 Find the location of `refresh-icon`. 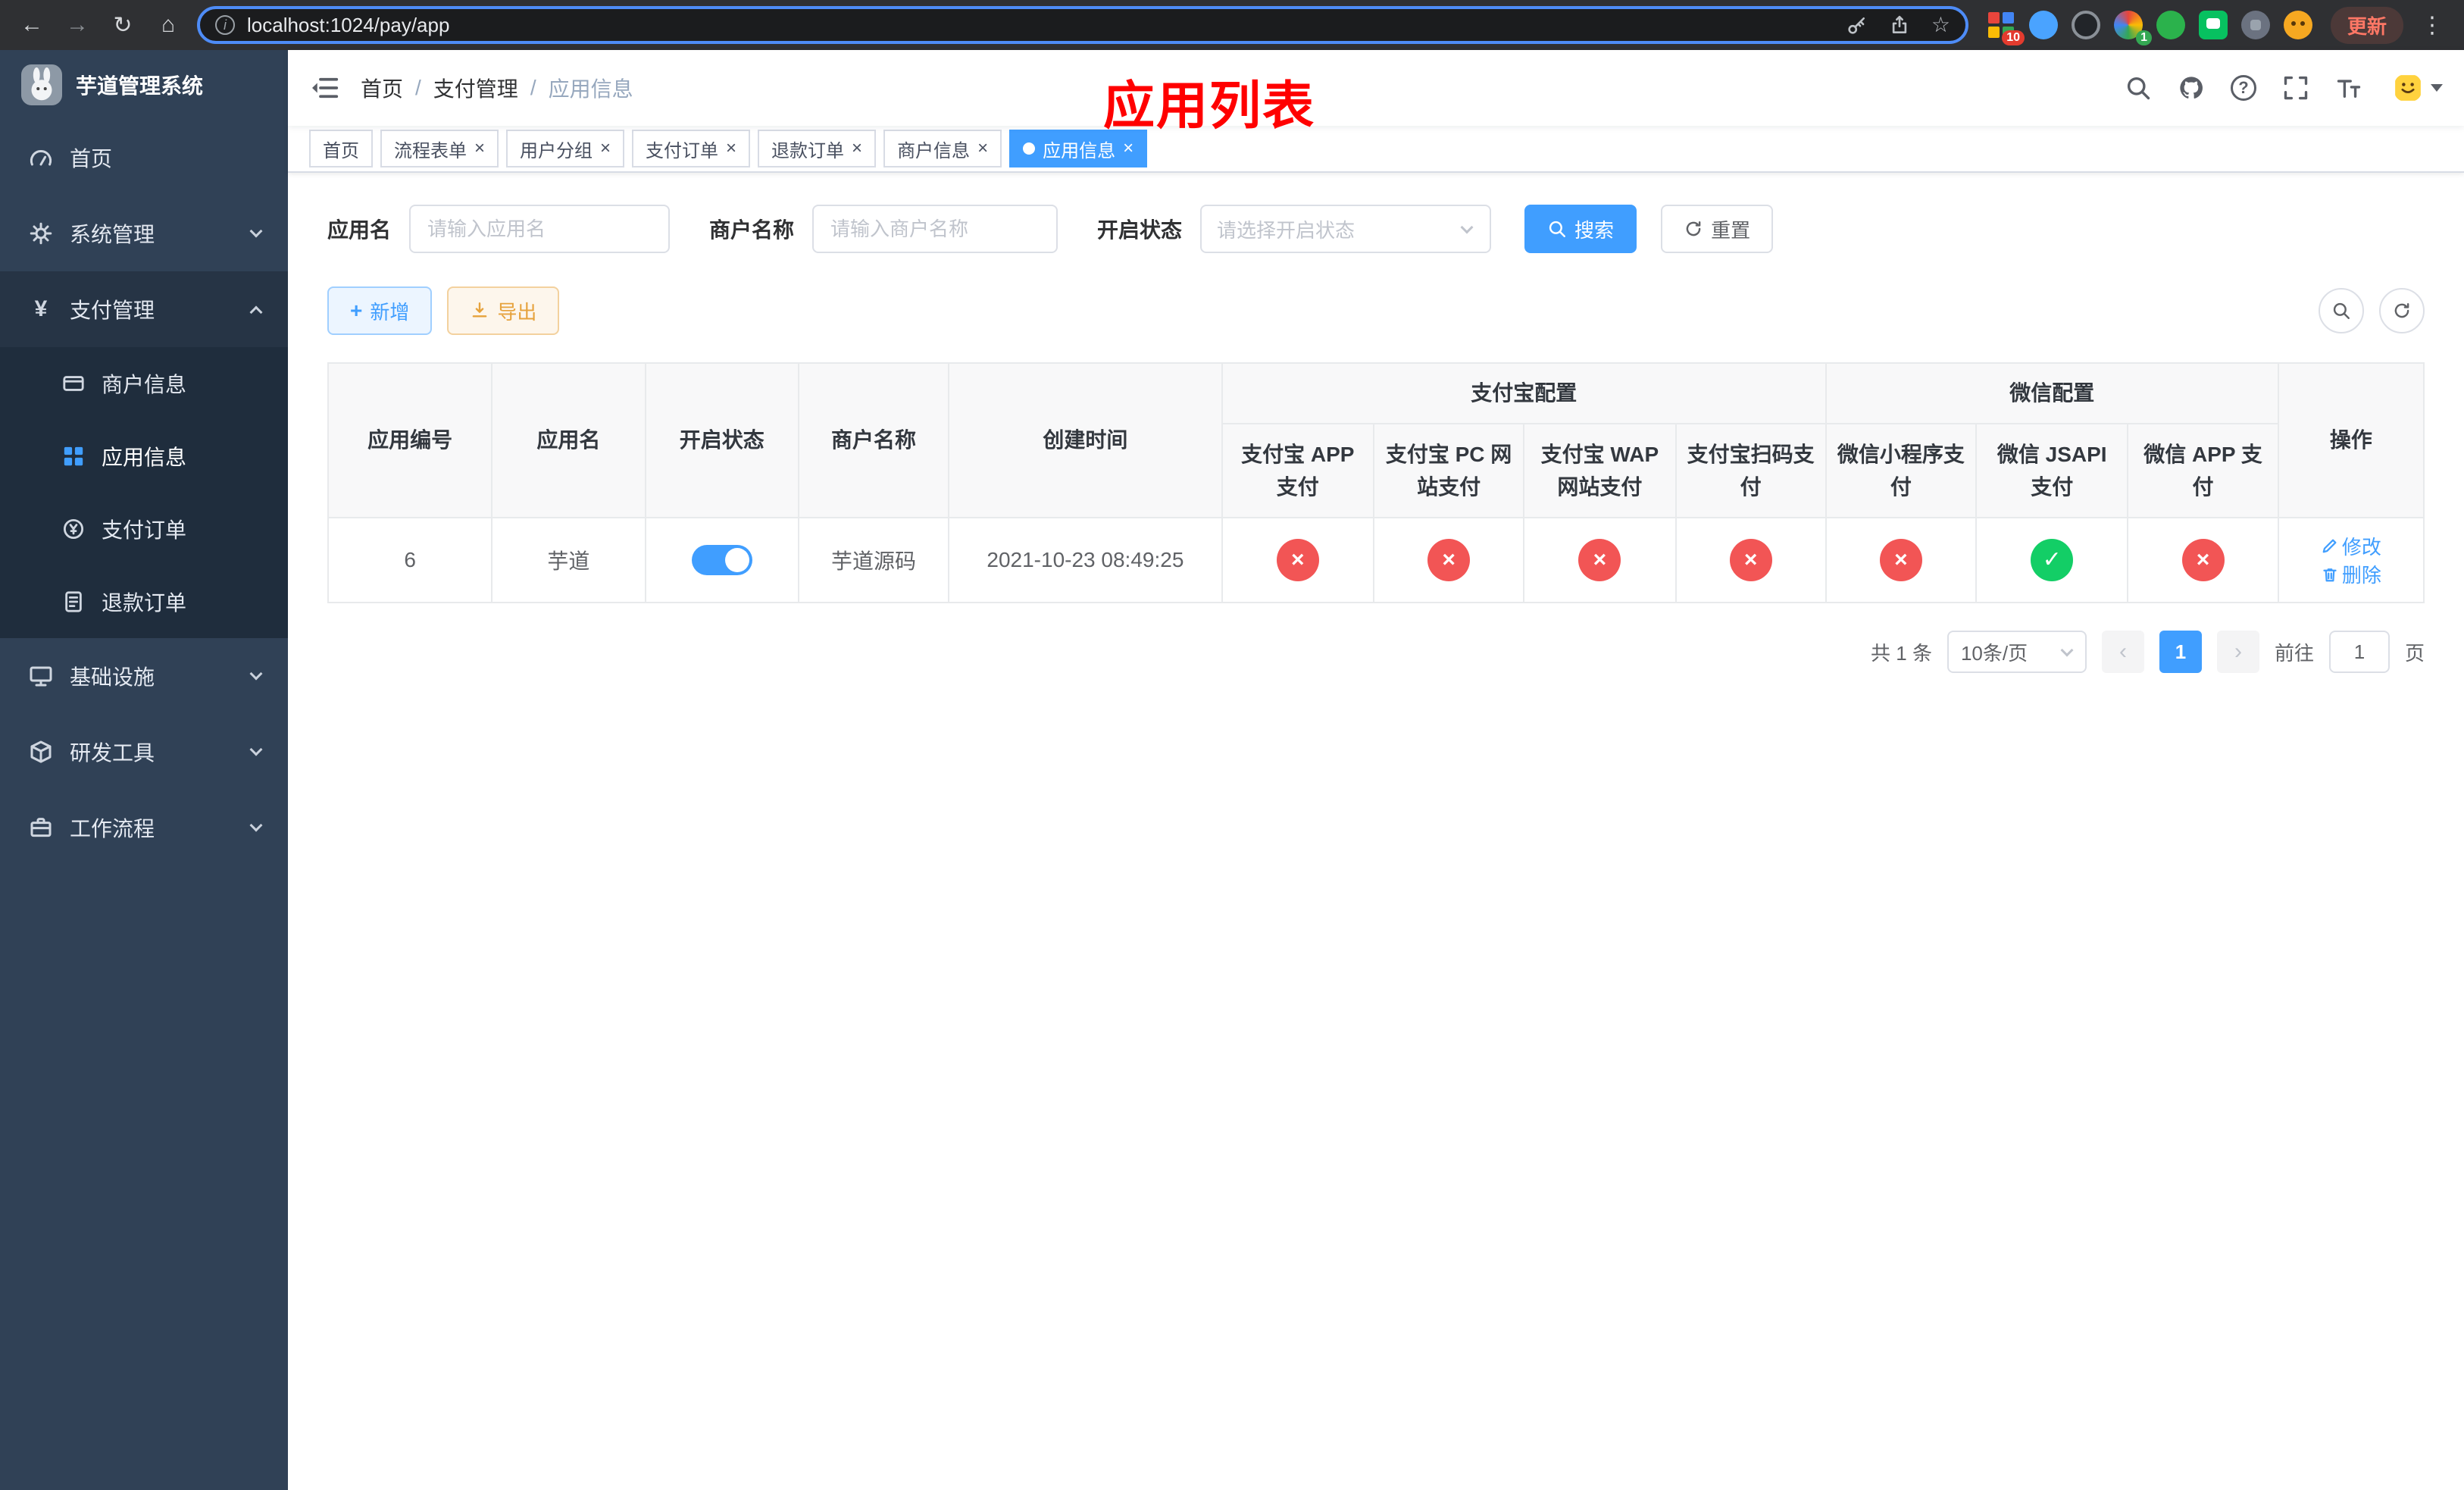

refresh-icon is located at coordinates (2401, 310).